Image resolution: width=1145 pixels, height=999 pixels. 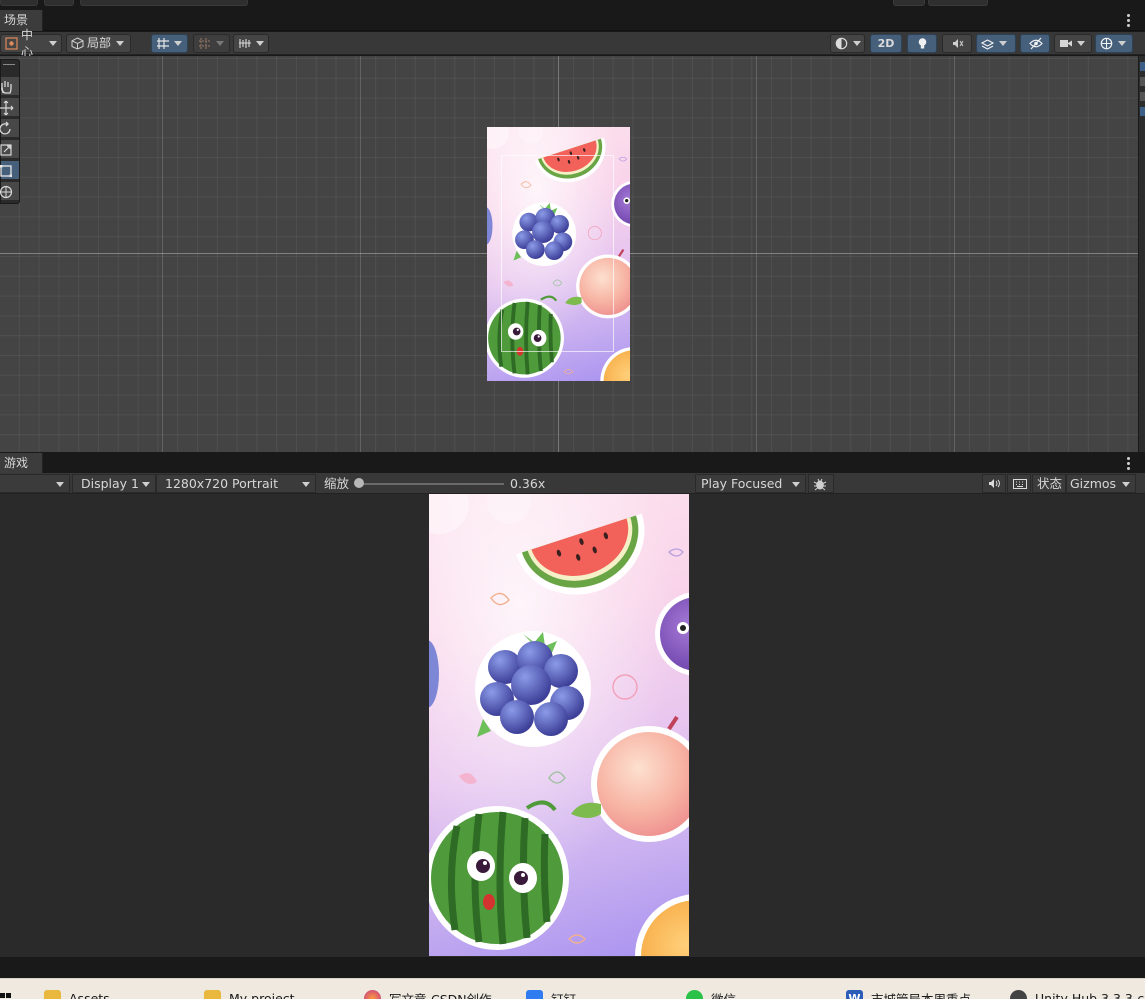 I want to click on resolution-label: 1280x720 Portrait, so click(x=221, y=483).